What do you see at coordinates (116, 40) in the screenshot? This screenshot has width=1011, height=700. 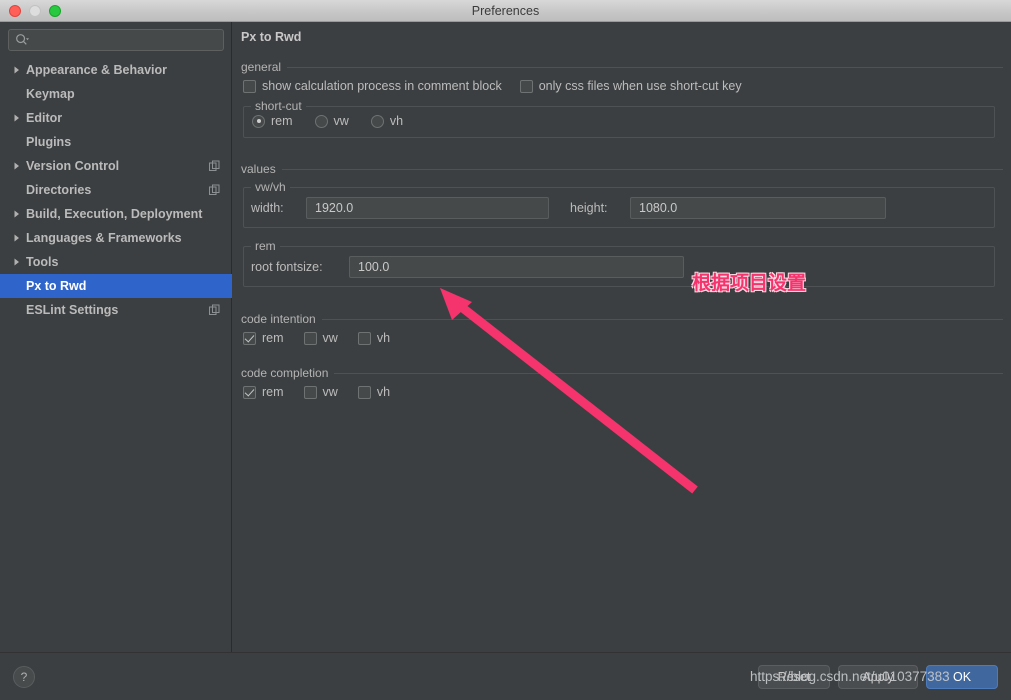 I see `search-input` at bounding box center [116, 40].